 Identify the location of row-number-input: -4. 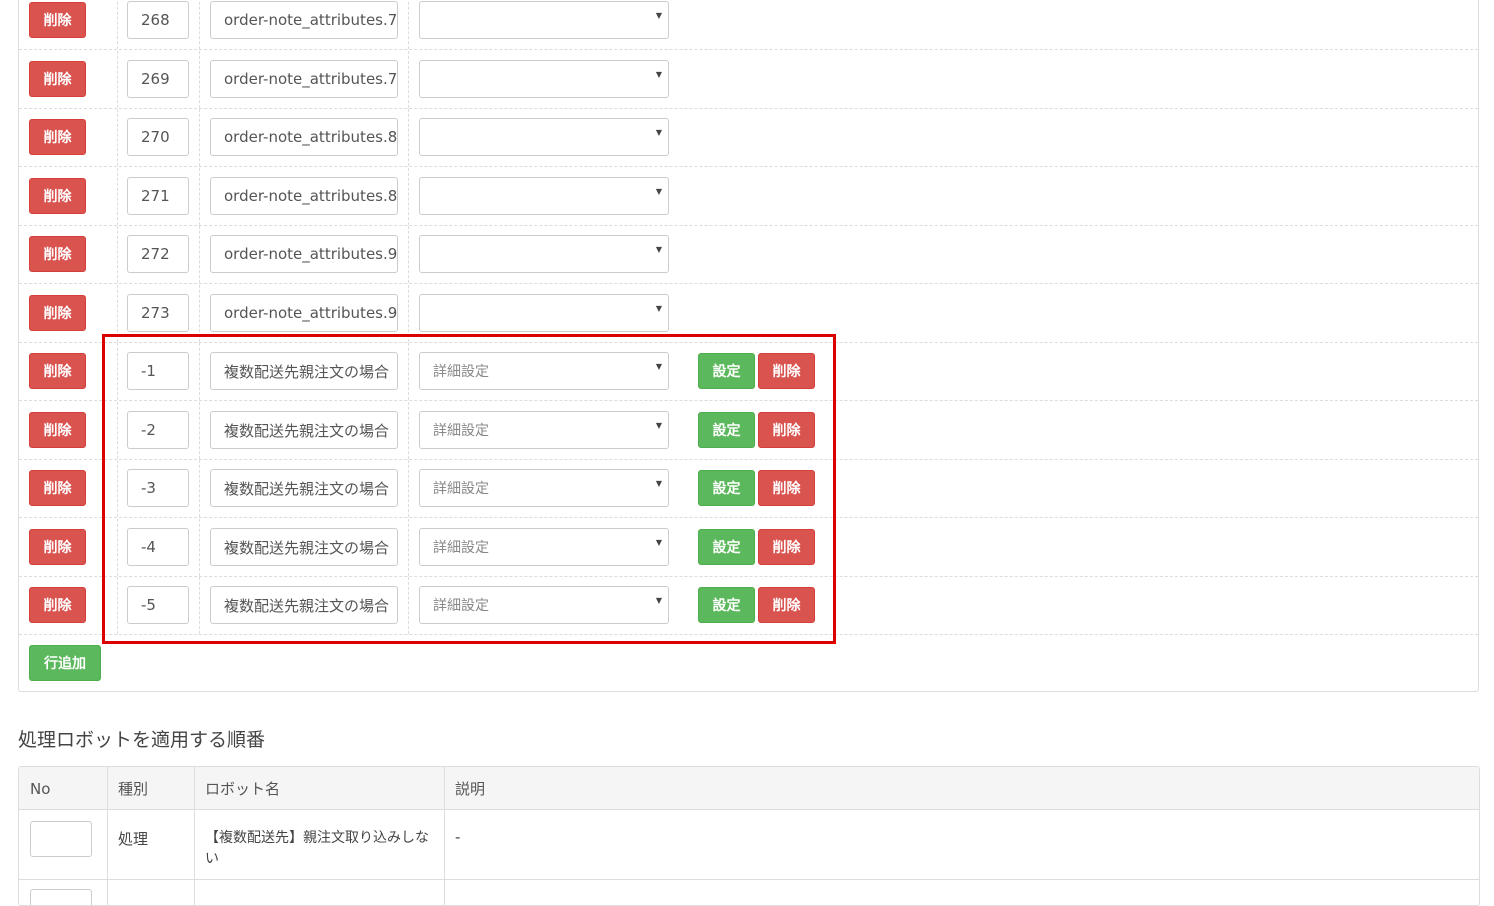
(158, 547).